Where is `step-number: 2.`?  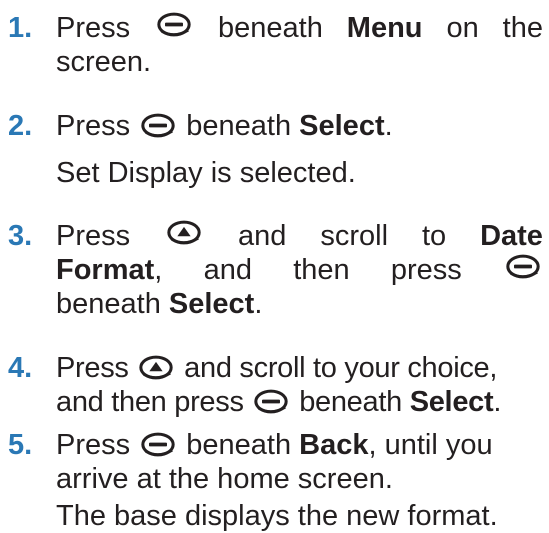
step-number: 2. is located at coordinates (20, 126).